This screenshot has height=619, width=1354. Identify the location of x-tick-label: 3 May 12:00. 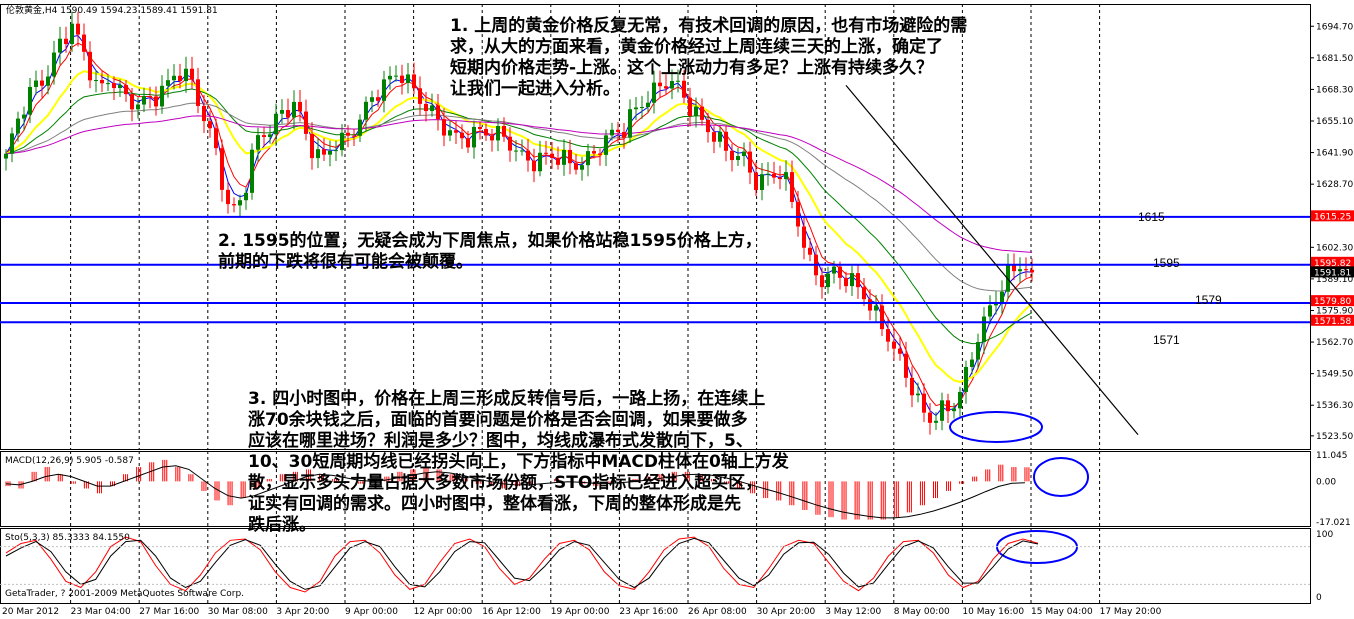
(853, 612).